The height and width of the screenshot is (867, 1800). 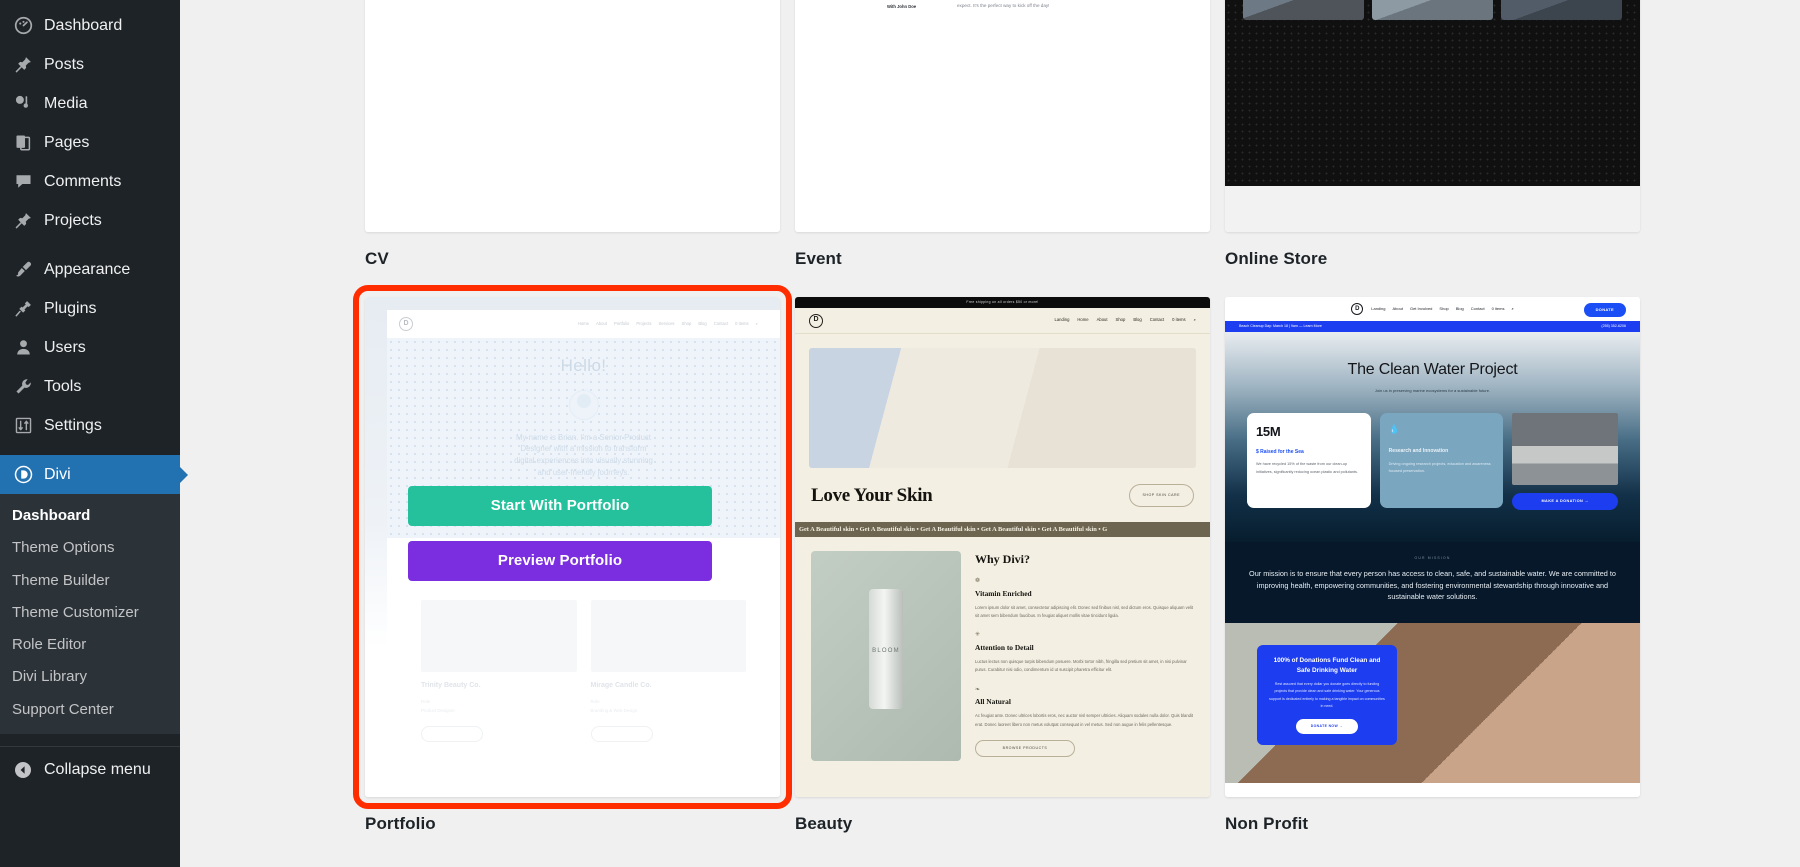 I want to click on sidebar-item-label: Pages, so click(x=67, y=142).